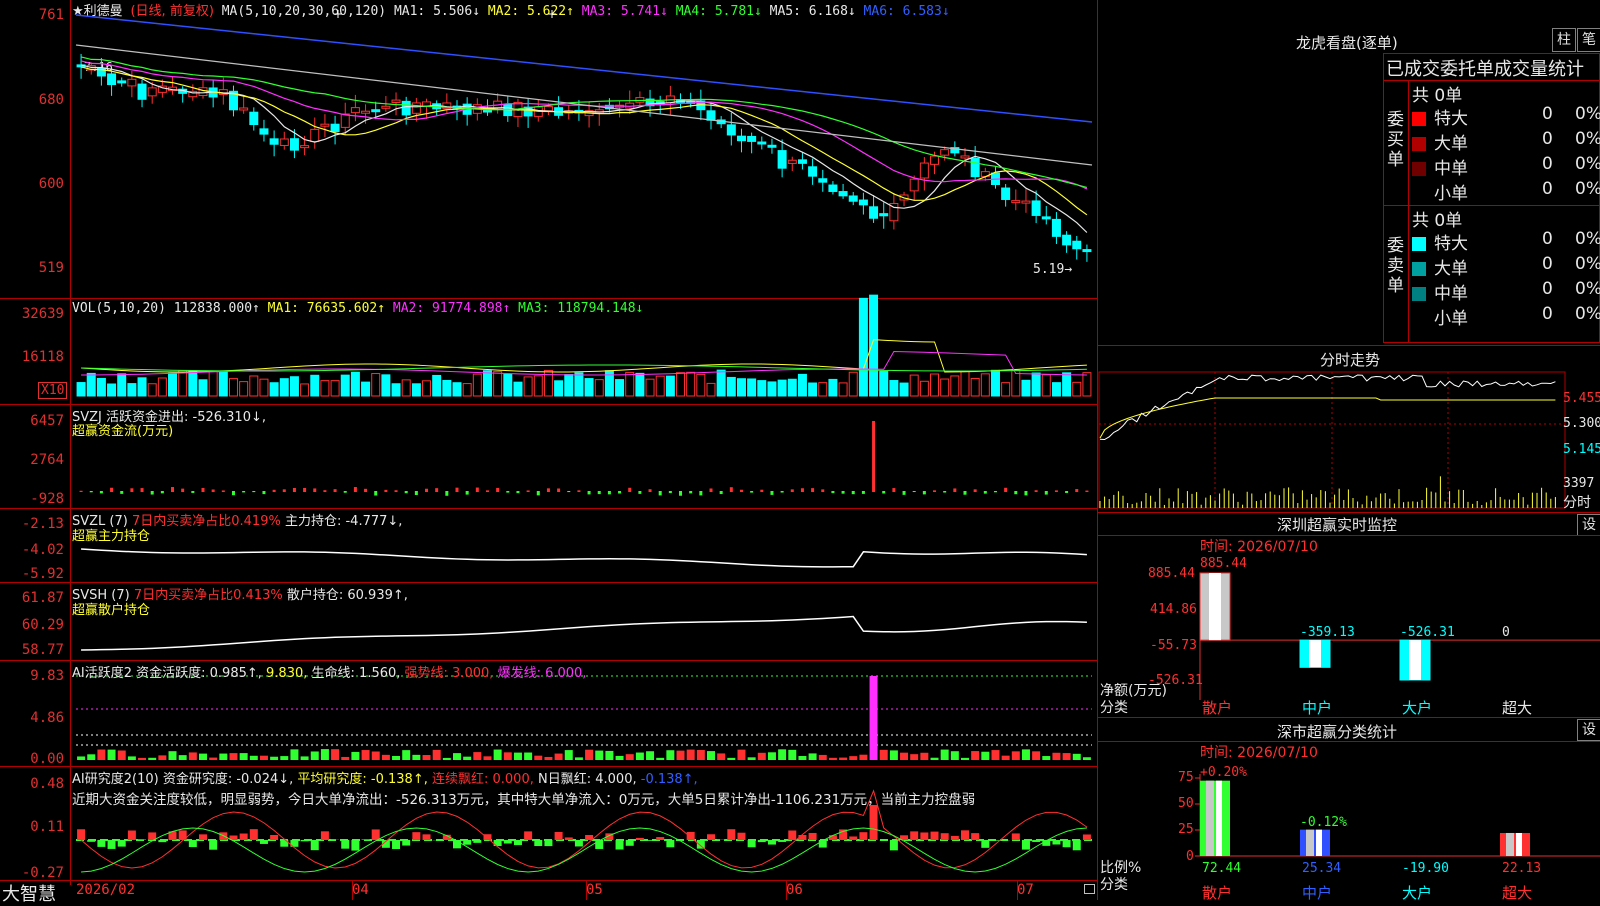  I want to click on svzl-label-b: 7日内买卖净占比0.419%, so click(206, 521).